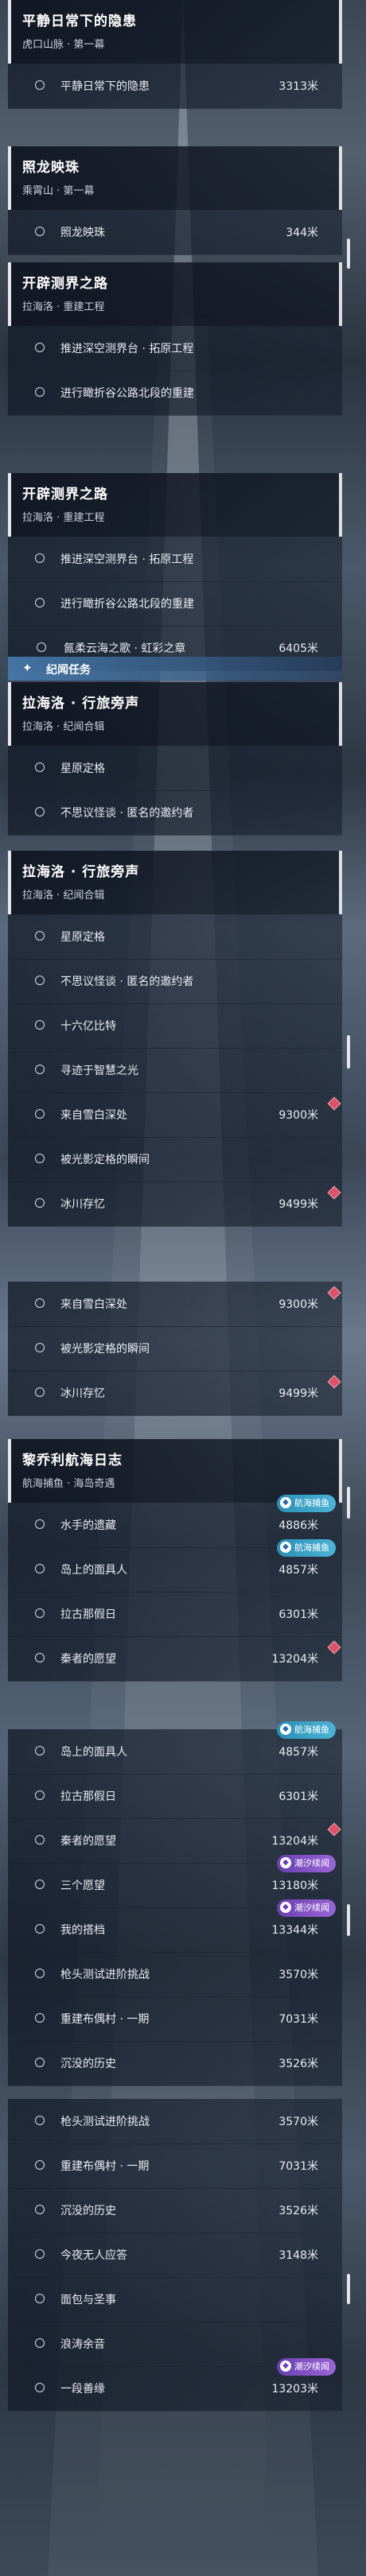  What do you see at coordinates (298, 1571) in the screenshot?
I see `quest-distance: 4857米` at bounding box center [298, 1571].